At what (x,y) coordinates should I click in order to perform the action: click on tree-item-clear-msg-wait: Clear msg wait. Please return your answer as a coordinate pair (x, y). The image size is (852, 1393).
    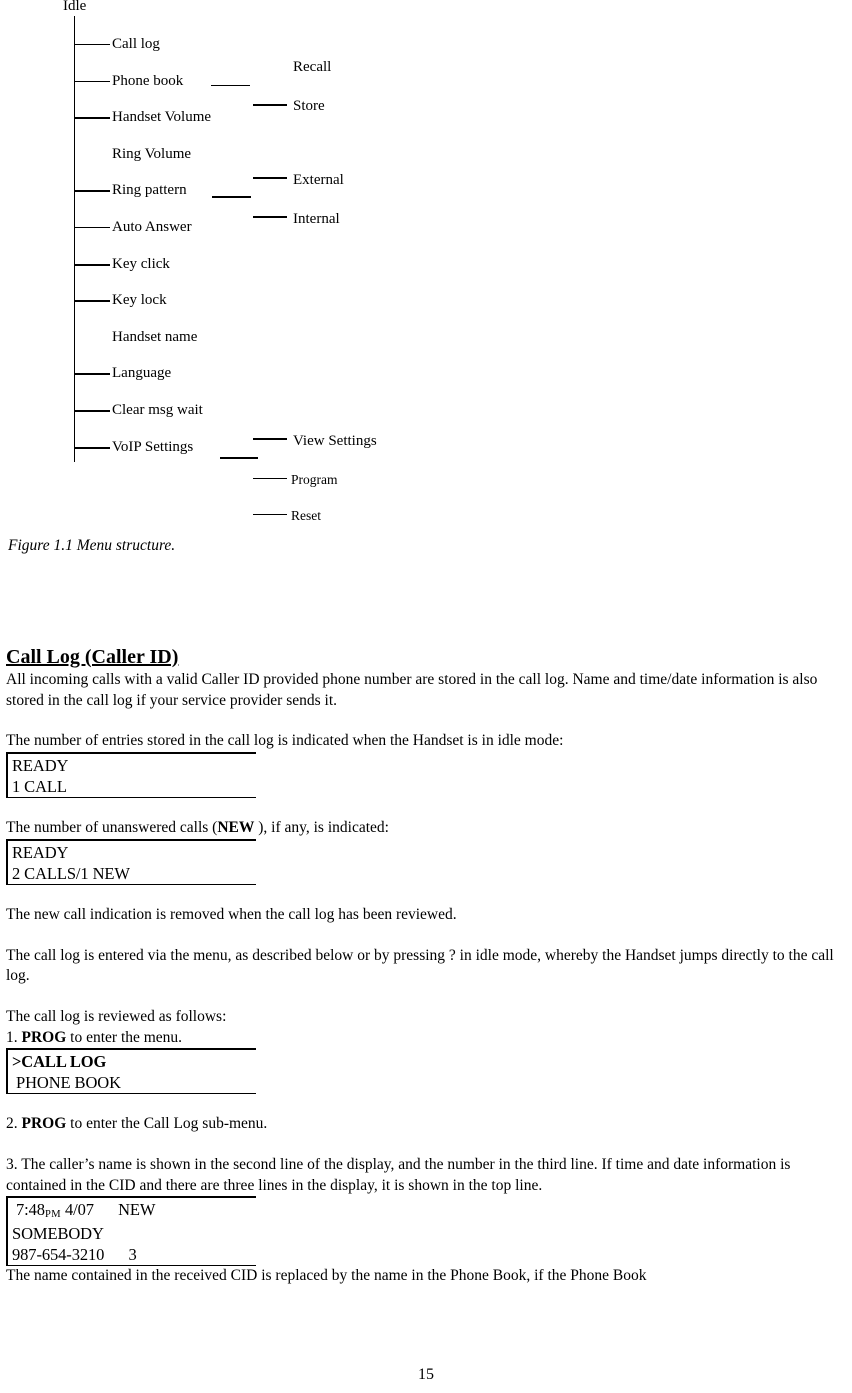
    Looking at the image, I should click on (157, 410).